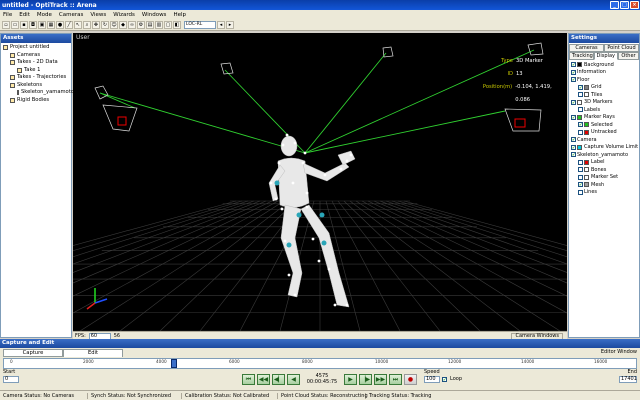 The image size is (640, 400). What do you see at coordinates (36, 71) in the screenshot?
I see `asset-tree-item: Take 1` at bounding box center [36, 71].